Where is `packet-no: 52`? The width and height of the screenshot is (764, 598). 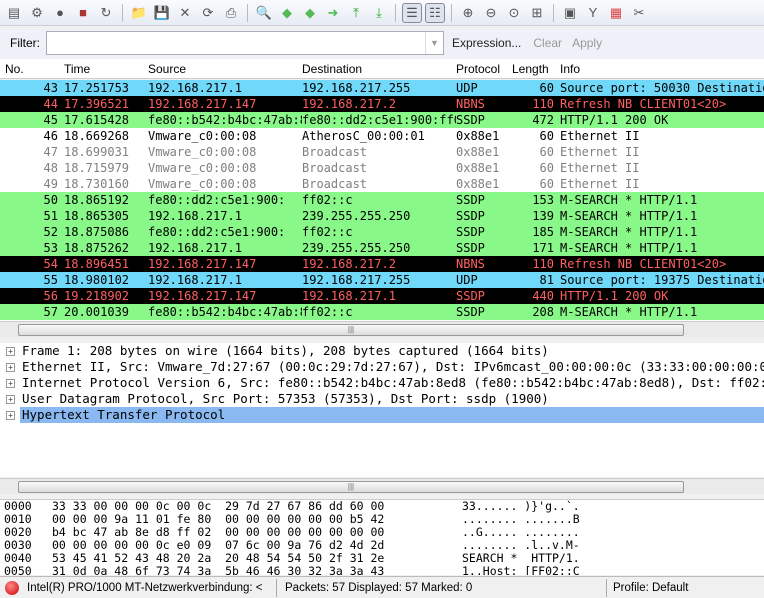 packet-no: 52 is located at coordinates (50, 232).